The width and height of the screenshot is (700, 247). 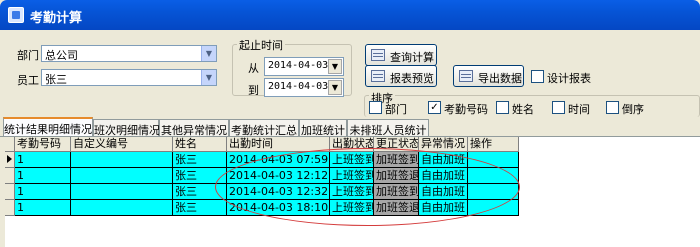 What do you see at coordinates (253, 90) in the screenshot?
I see `to-label: 到` at bounding box center [253, 90].